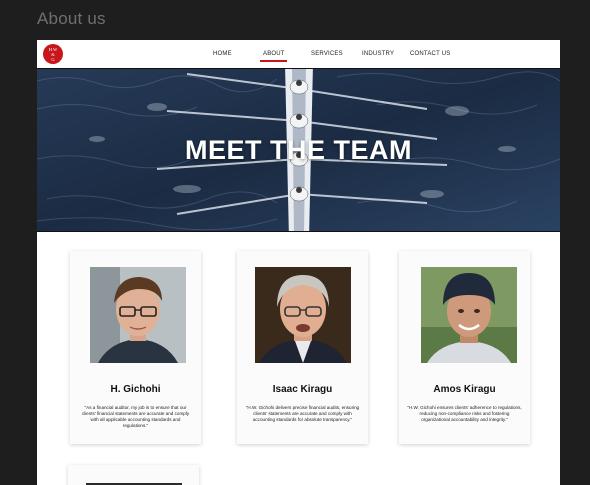 Image resolution: width=590 pixels, height=485 pixels. I want to click on company-logo: H.W & G, so click(53, 54).